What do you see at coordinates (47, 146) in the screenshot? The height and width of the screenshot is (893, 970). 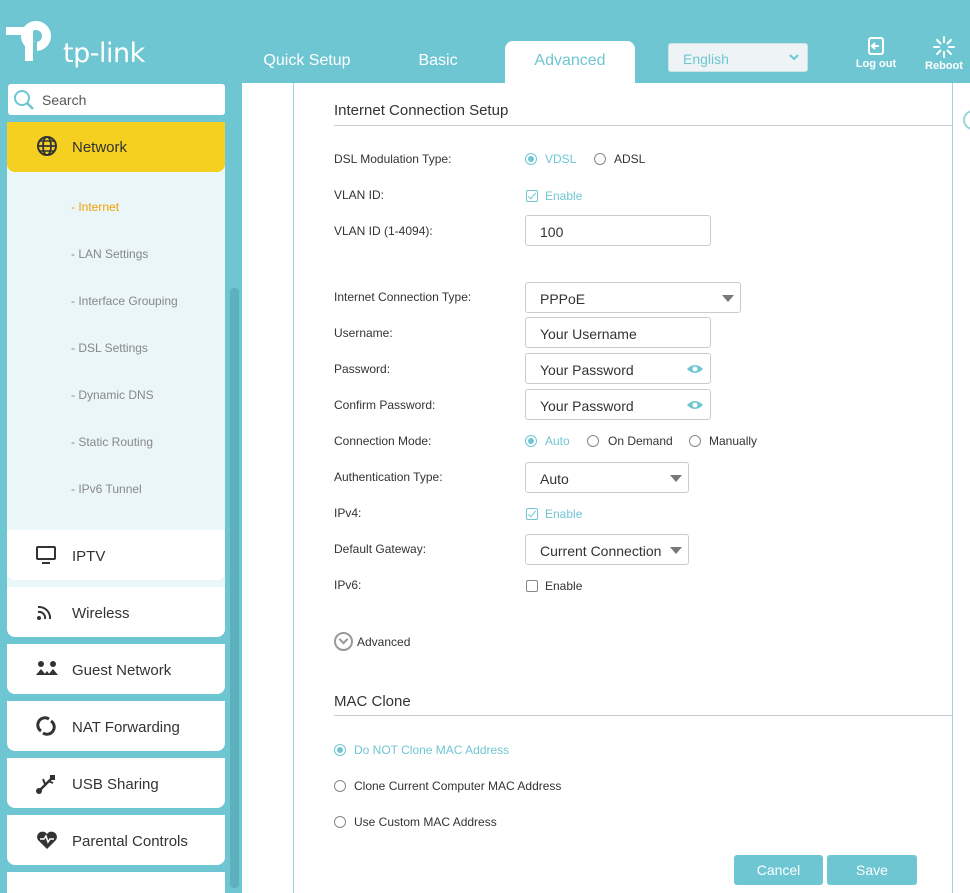 I see `globe-icon` at bounding box center [47, 146].